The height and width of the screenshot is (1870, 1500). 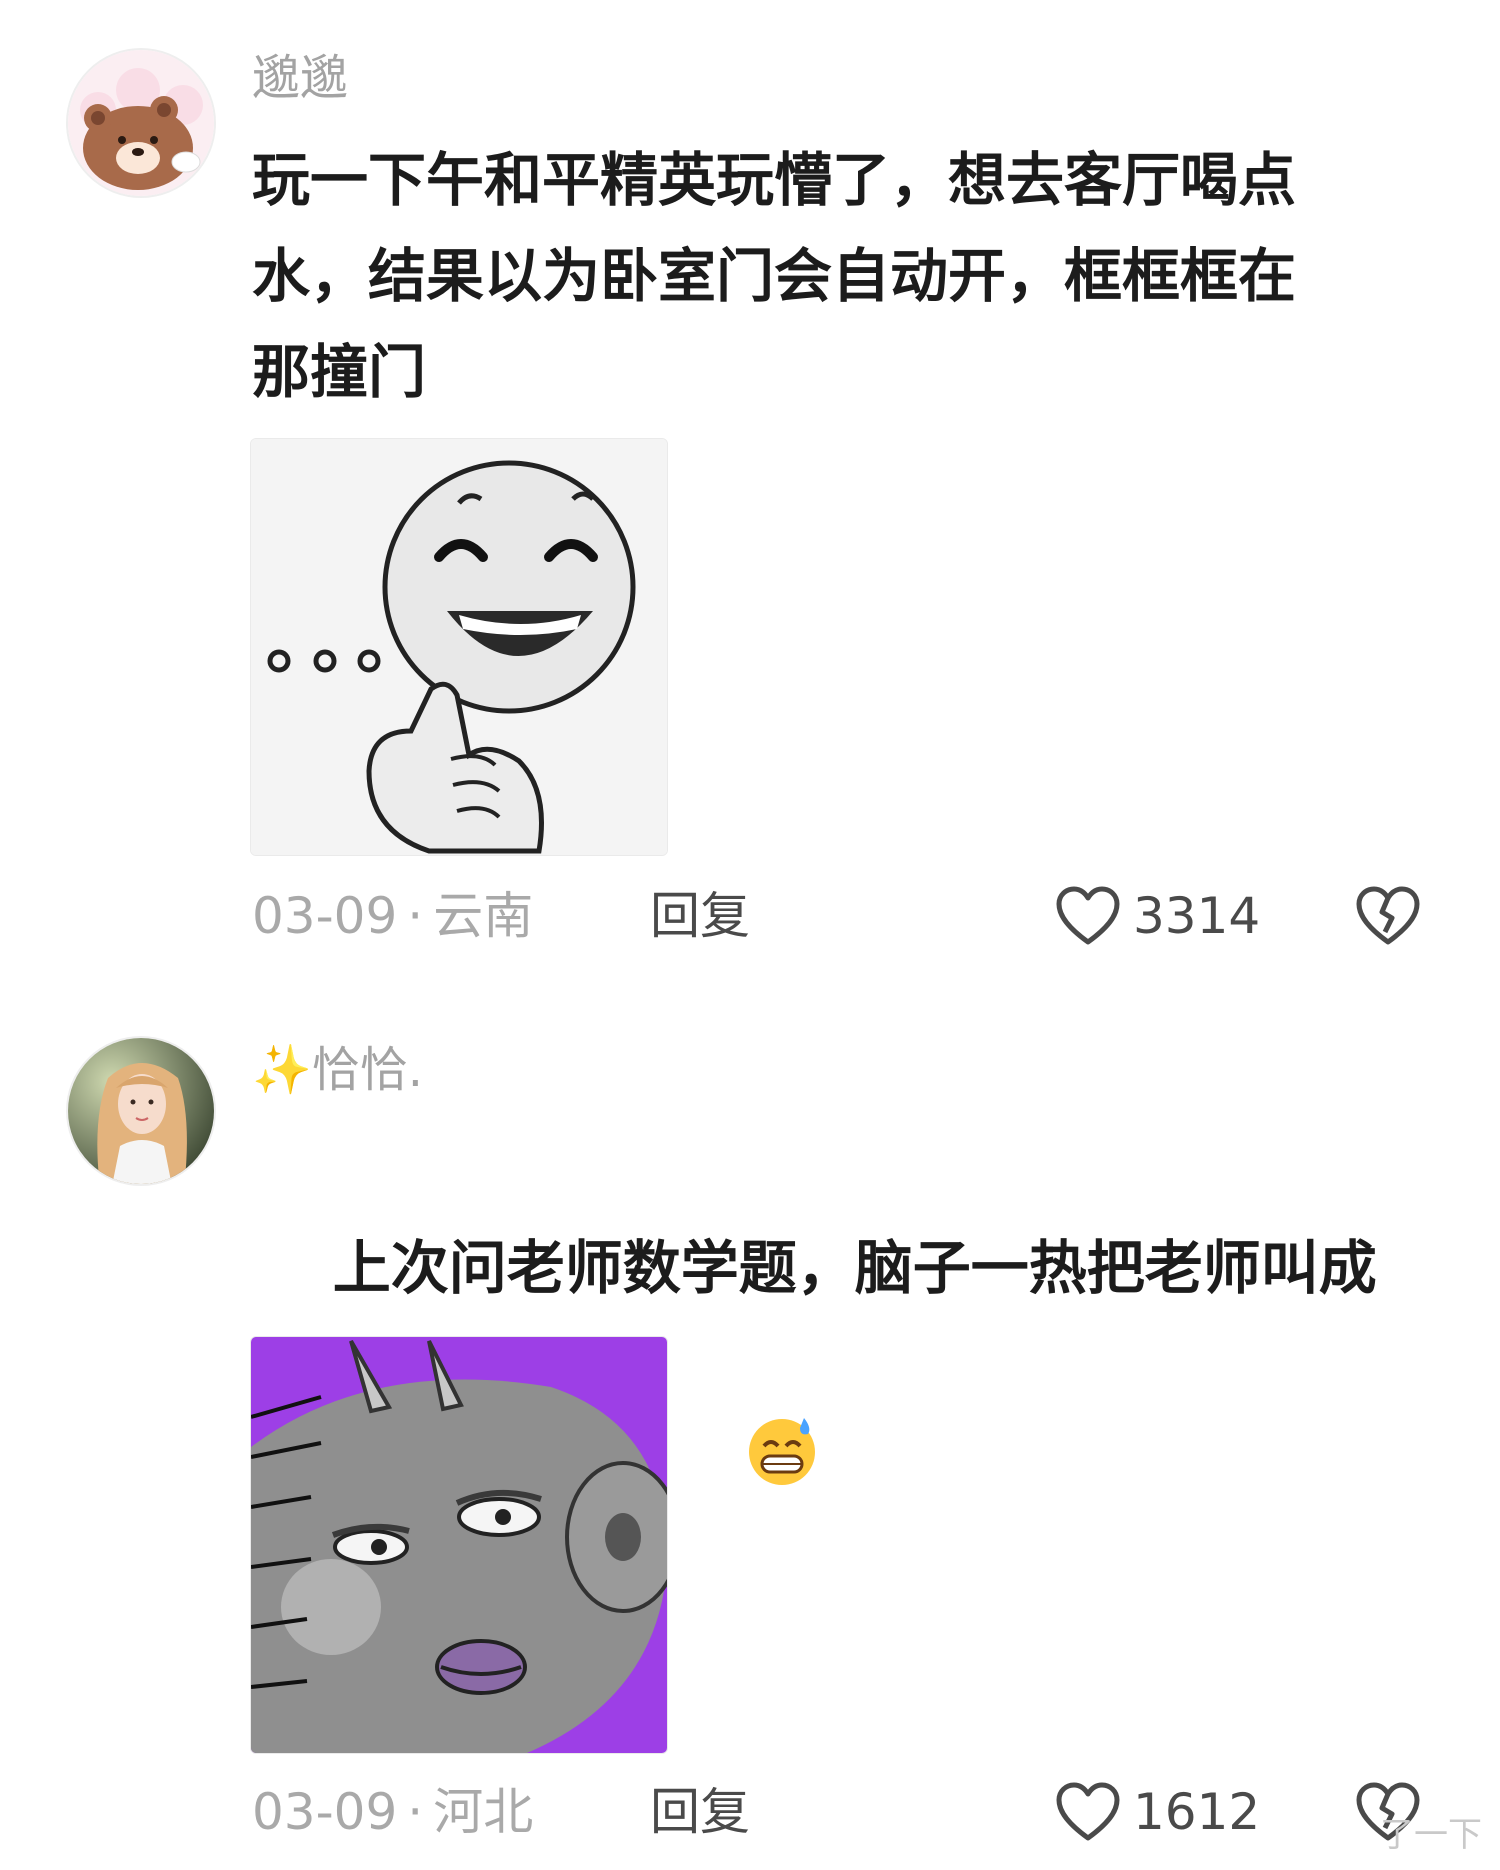 I want to click on girl-portrait-avatar, so click(x=141, y=1111).